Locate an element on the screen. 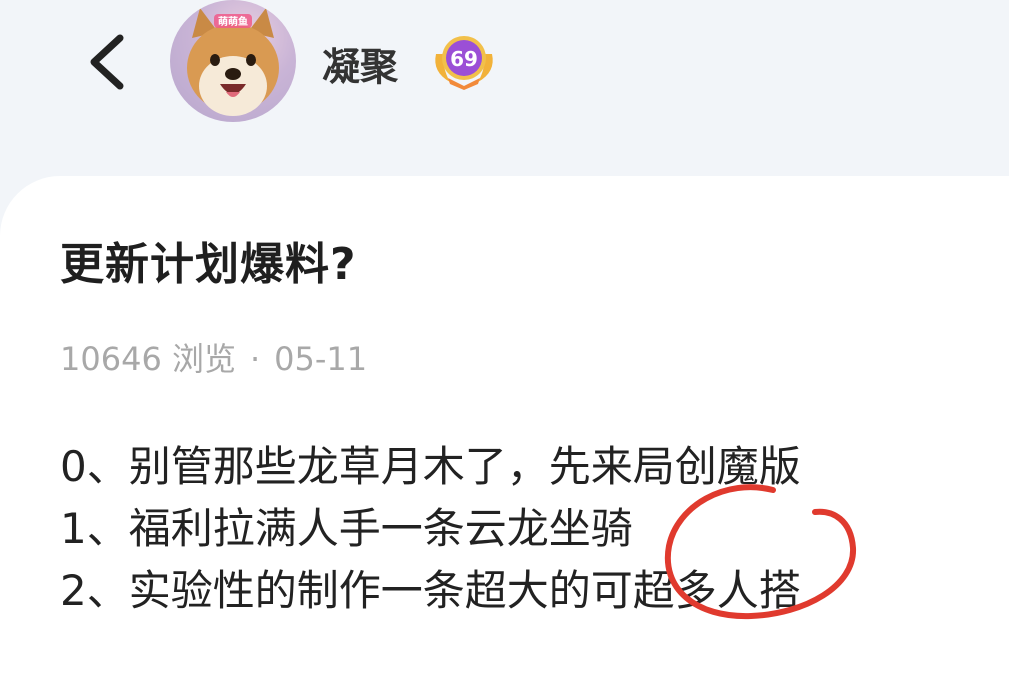  chevron-left-icon is located at coordinates (107, 62).